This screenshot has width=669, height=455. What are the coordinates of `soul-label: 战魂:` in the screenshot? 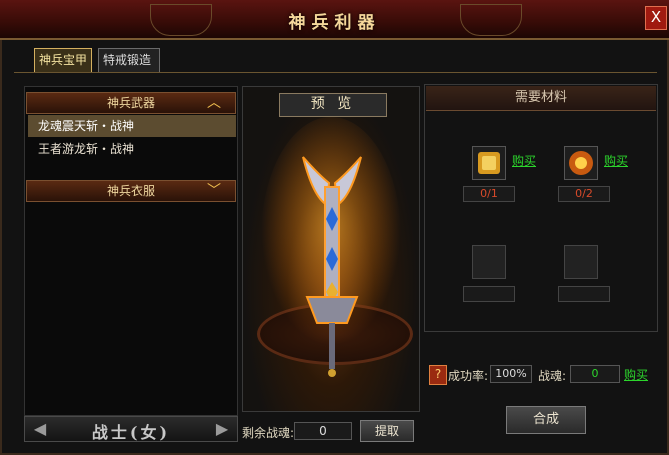 It's located at (552, 376).